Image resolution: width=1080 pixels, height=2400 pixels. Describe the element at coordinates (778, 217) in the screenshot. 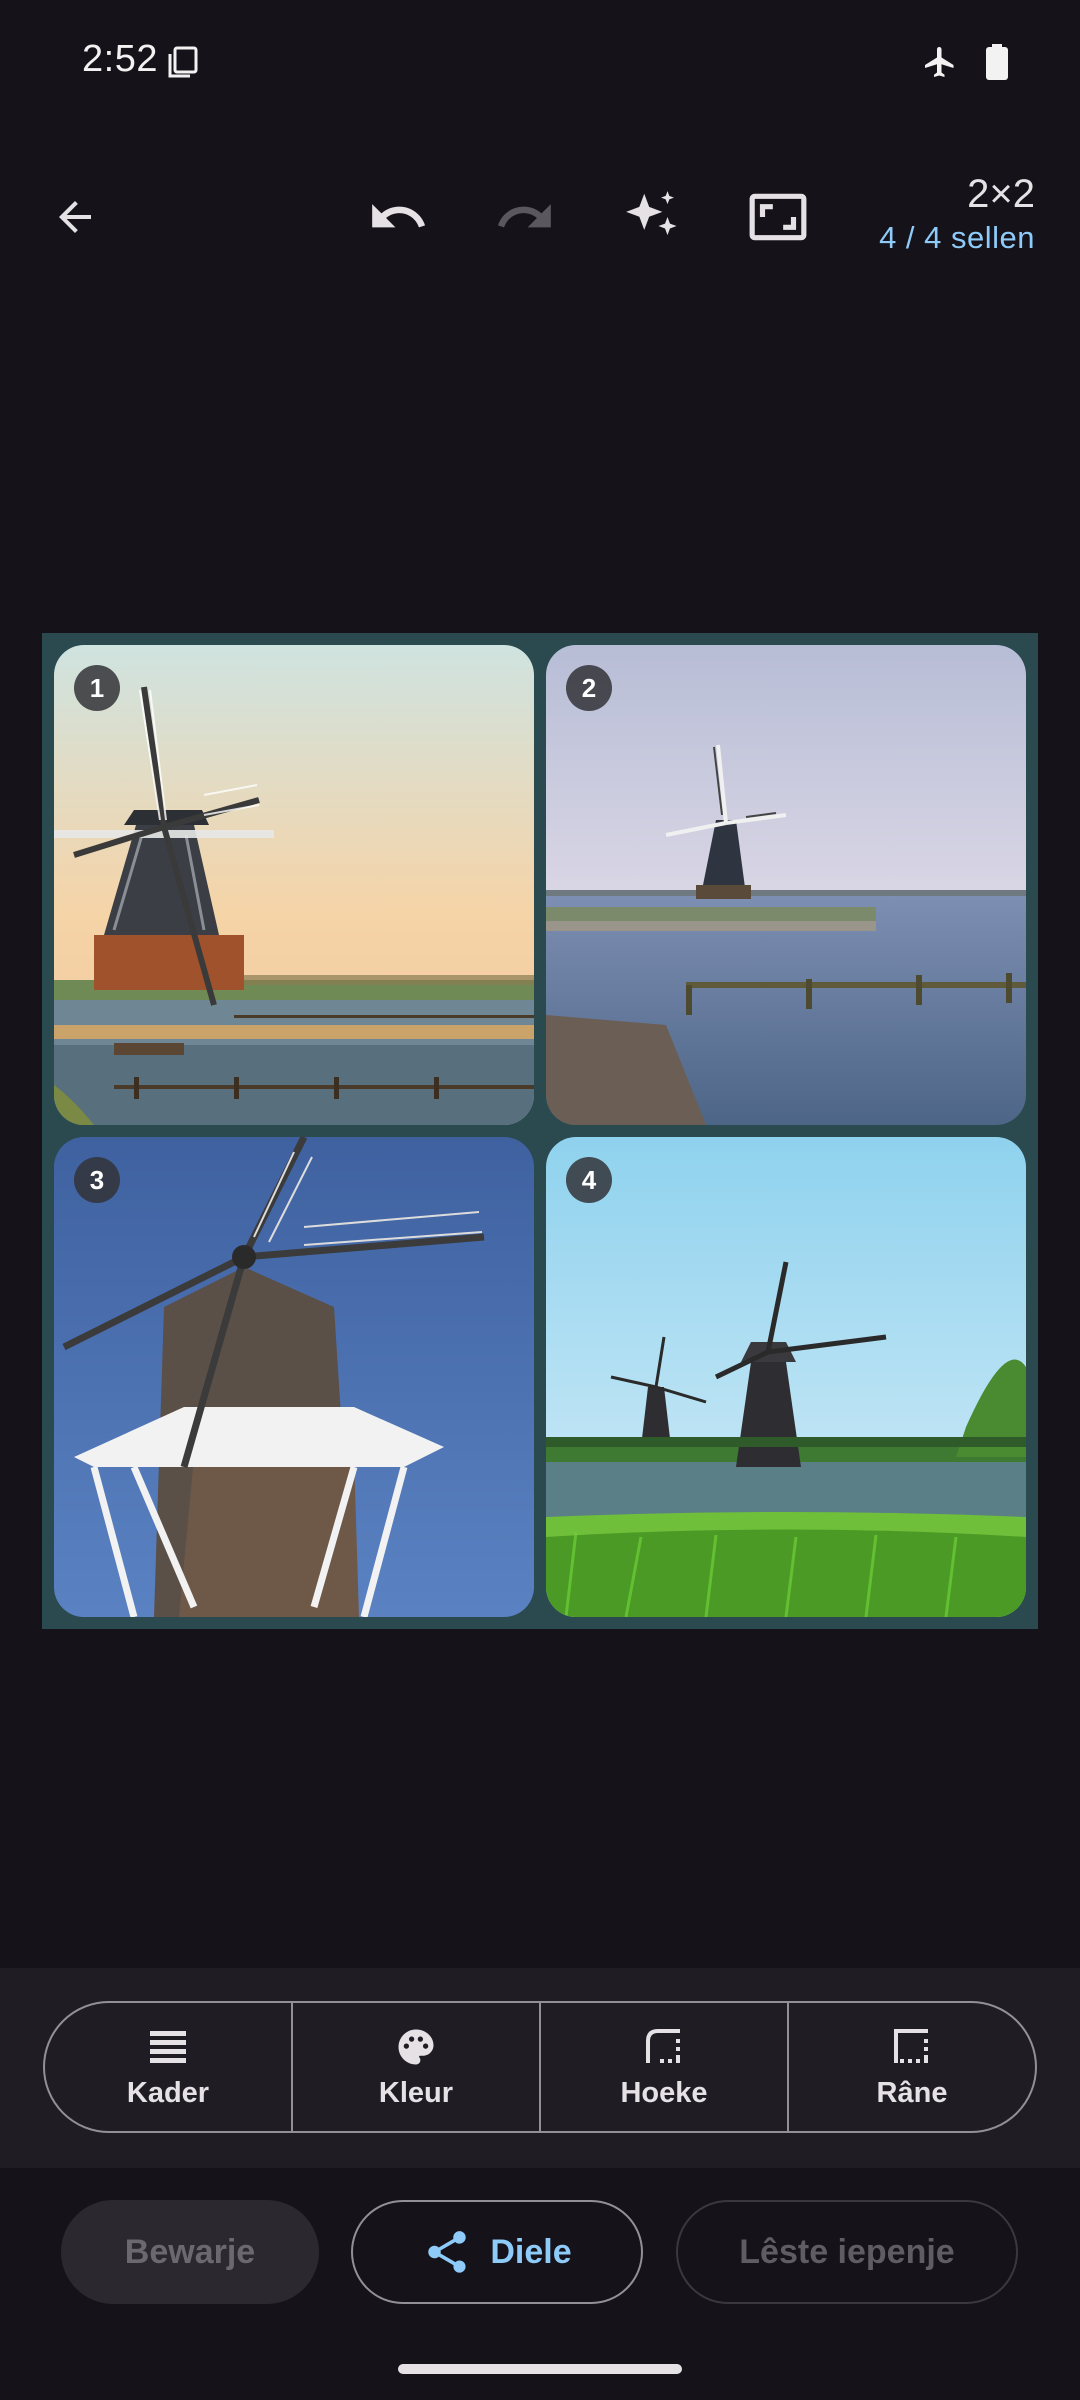

I see `aspect-ratio-icon` at that location.